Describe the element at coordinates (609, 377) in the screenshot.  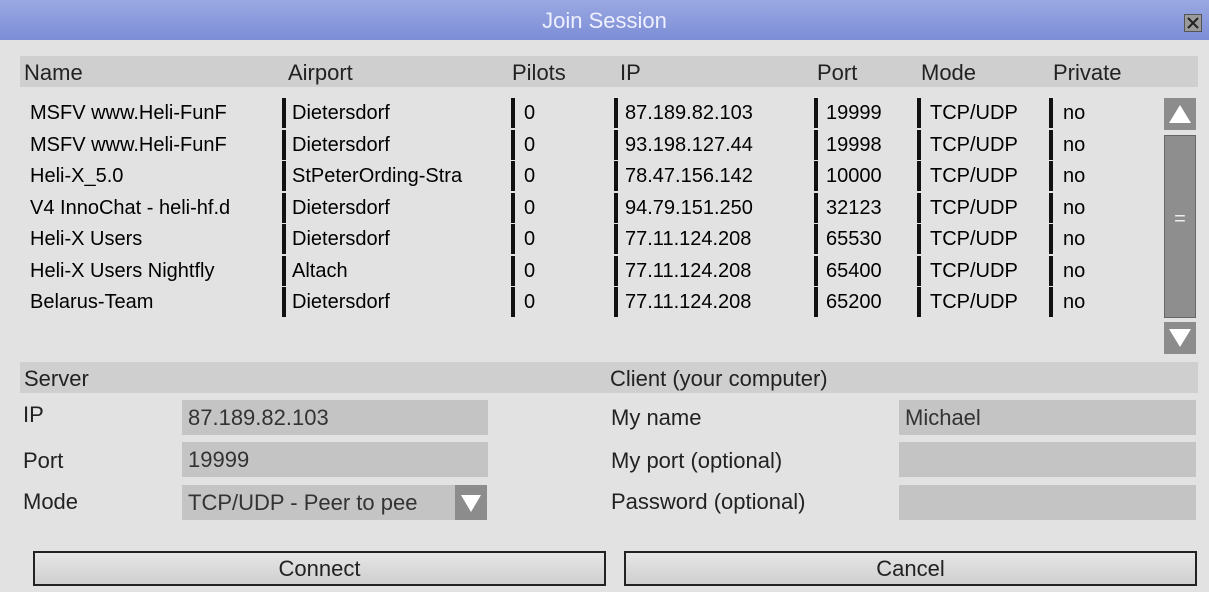
I see `section-header-bar: Server Client (your computer)` at that location.